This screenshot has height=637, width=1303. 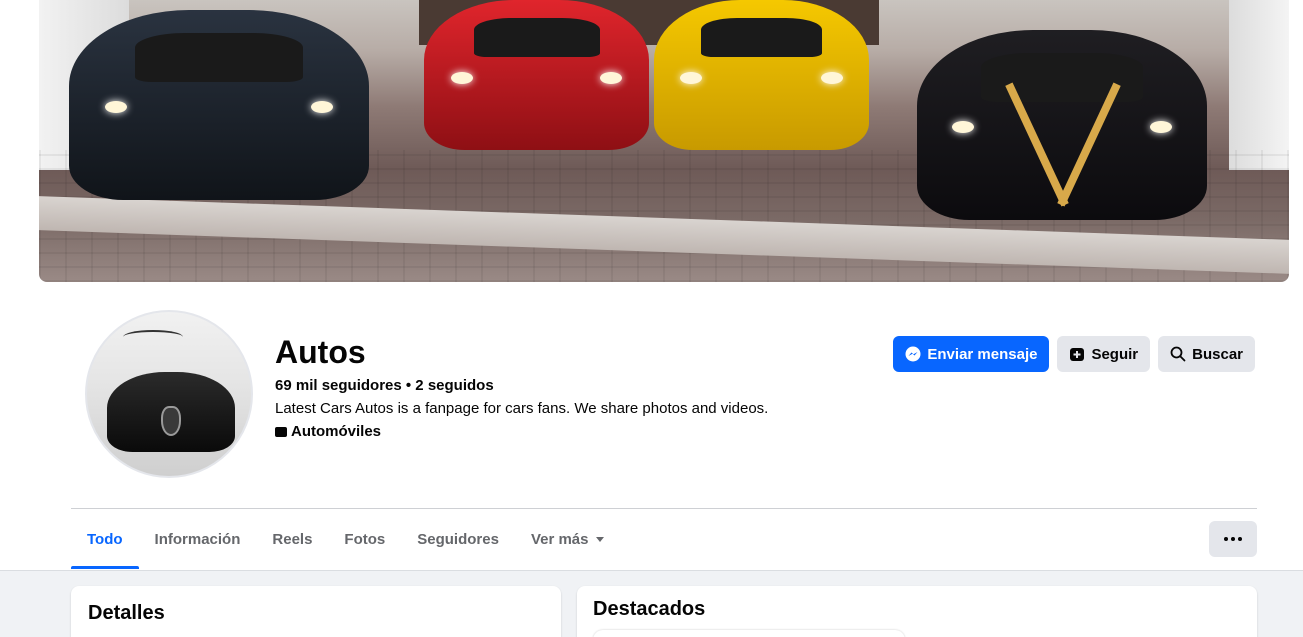 What do you see at coordinates (171, 412) in the screenshot?
I see `avatar-car` at bounding box center [171, 412].